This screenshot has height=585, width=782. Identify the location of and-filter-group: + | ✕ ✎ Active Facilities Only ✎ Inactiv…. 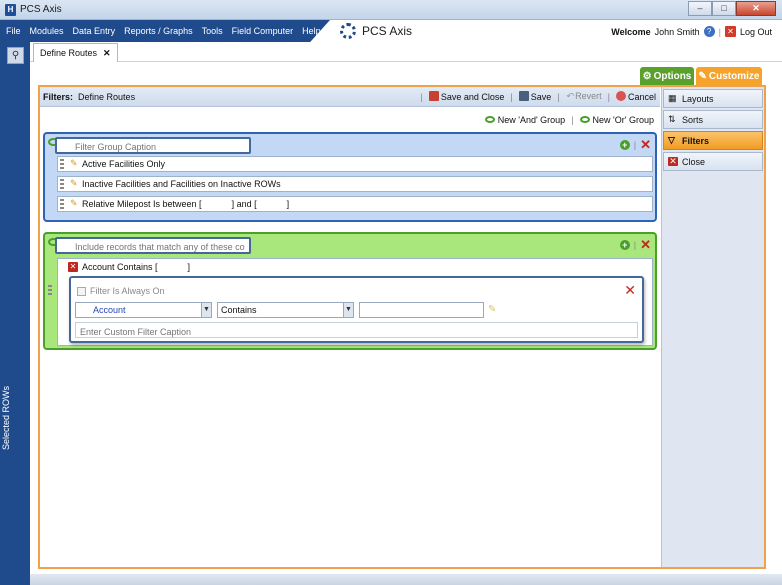
(350, 177).